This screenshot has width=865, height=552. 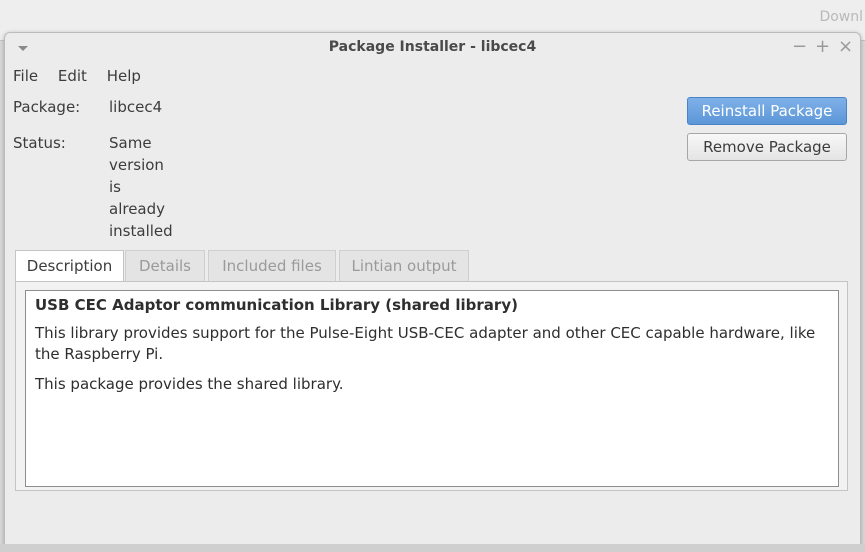 What do you see at coordinates (432, 548) in the screenshot?
I see `taskbar-strip` at bounding box center [432, 548].